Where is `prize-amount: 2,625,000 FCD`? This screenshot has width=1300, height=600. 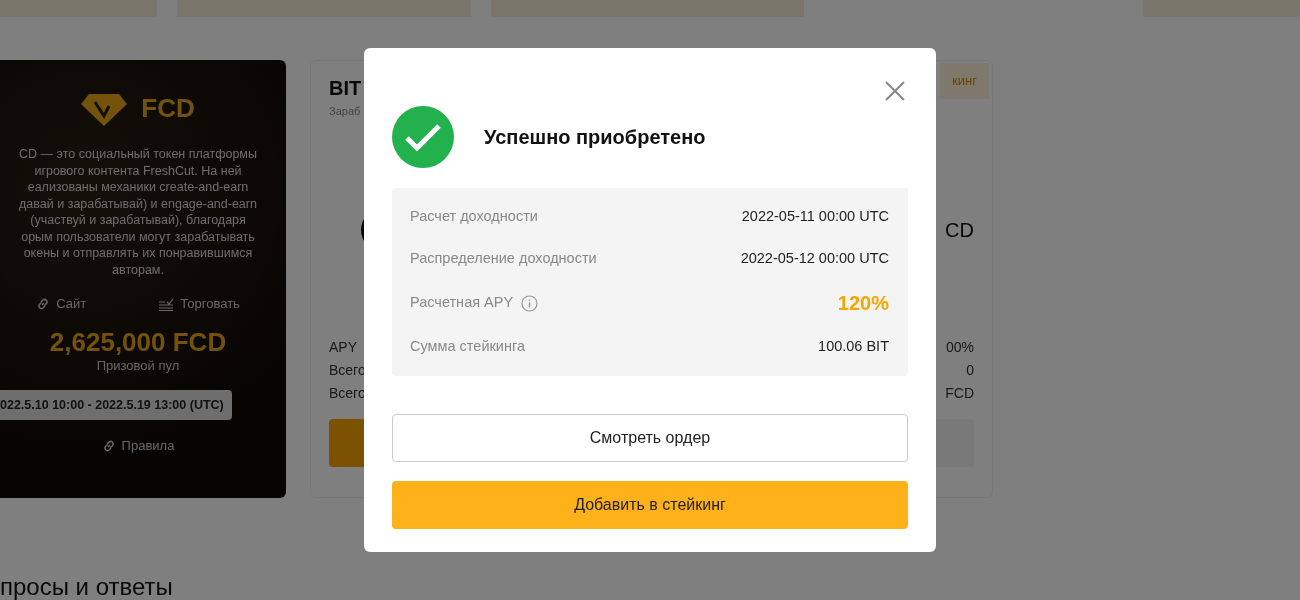
prize-amount: 2,625,000 FCD is located at coordinates (138, 342).